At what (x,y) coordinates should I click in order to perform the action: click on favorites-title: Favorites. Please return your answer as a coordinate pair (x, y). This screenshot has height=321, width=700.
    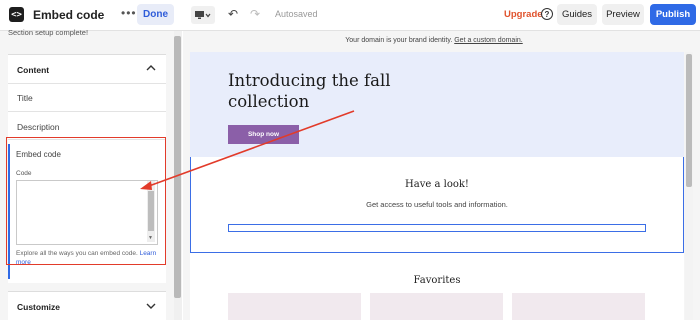
    Looking at the image, I should click on (437, 280).